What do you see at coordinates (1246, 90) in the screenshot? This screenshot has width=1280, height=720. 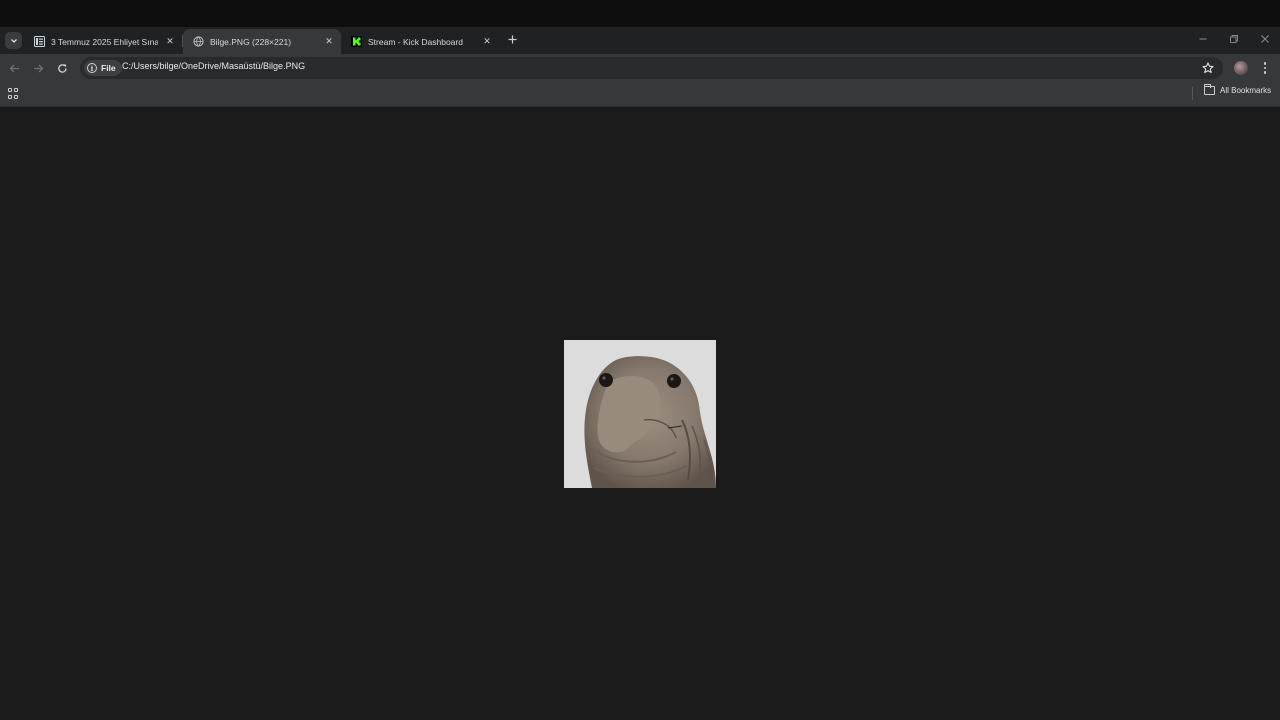 I see `all-bookmarks-label: All Bookmarks` at bounding box center [1246, 90].